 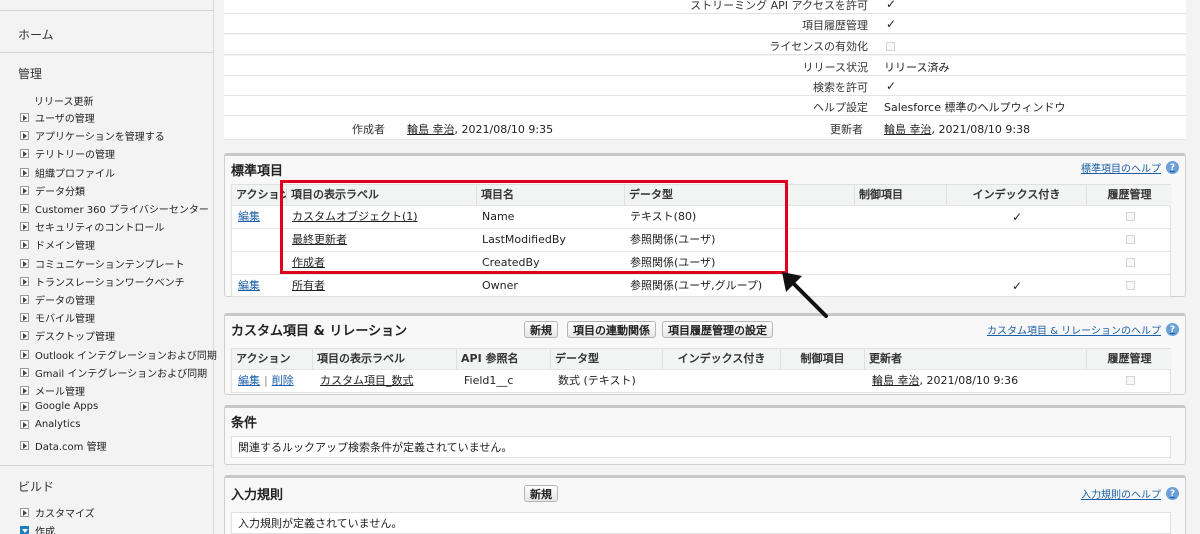 What do you see at coordinates (818, 46) in the screenshot?
I see `detail-label: ライセンスの有効化` at bounding box center [818, 46].